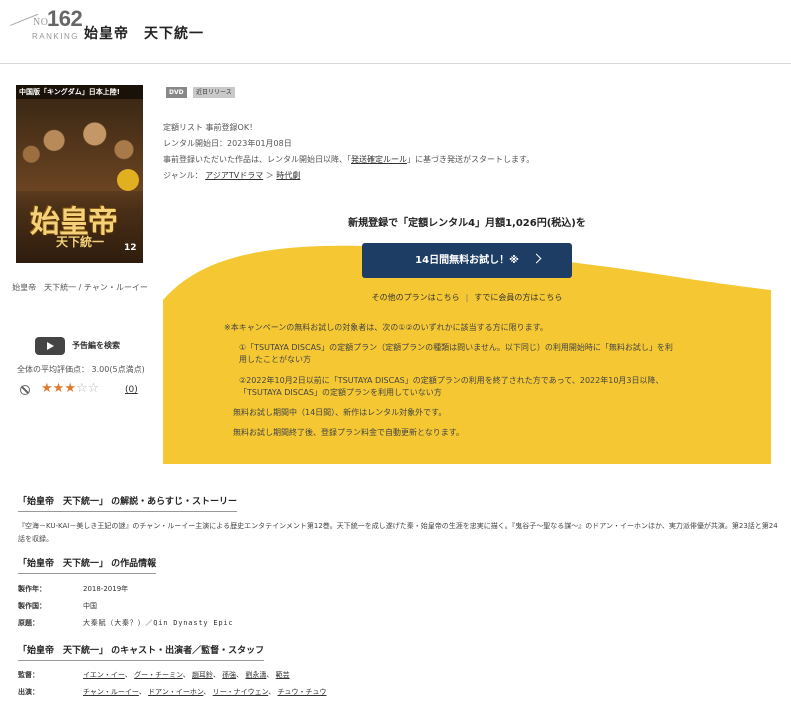  Describe the element at coordinates (96, 345) in the screenshot. I see `trailer-search-link: 予告編を検索` at that location.